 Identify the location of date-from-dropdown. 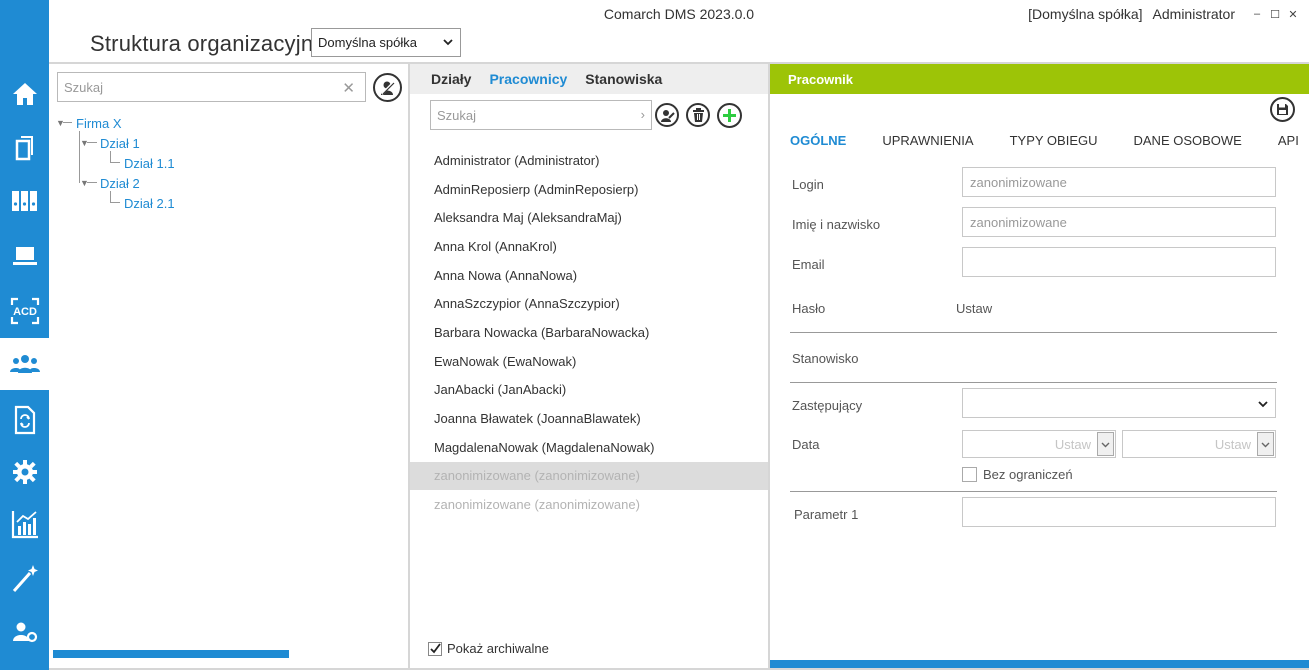
(1105, 444).